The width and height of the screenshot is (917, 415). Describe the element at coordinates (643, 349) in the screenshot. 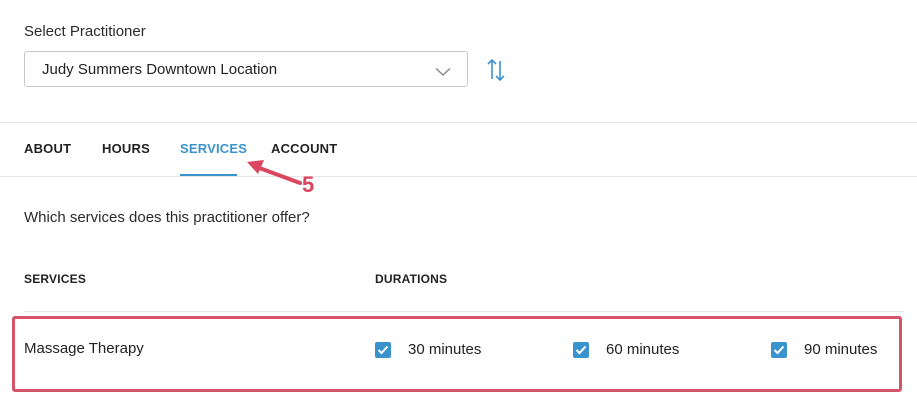

I see `duration-label: 60 minutes` at that location.